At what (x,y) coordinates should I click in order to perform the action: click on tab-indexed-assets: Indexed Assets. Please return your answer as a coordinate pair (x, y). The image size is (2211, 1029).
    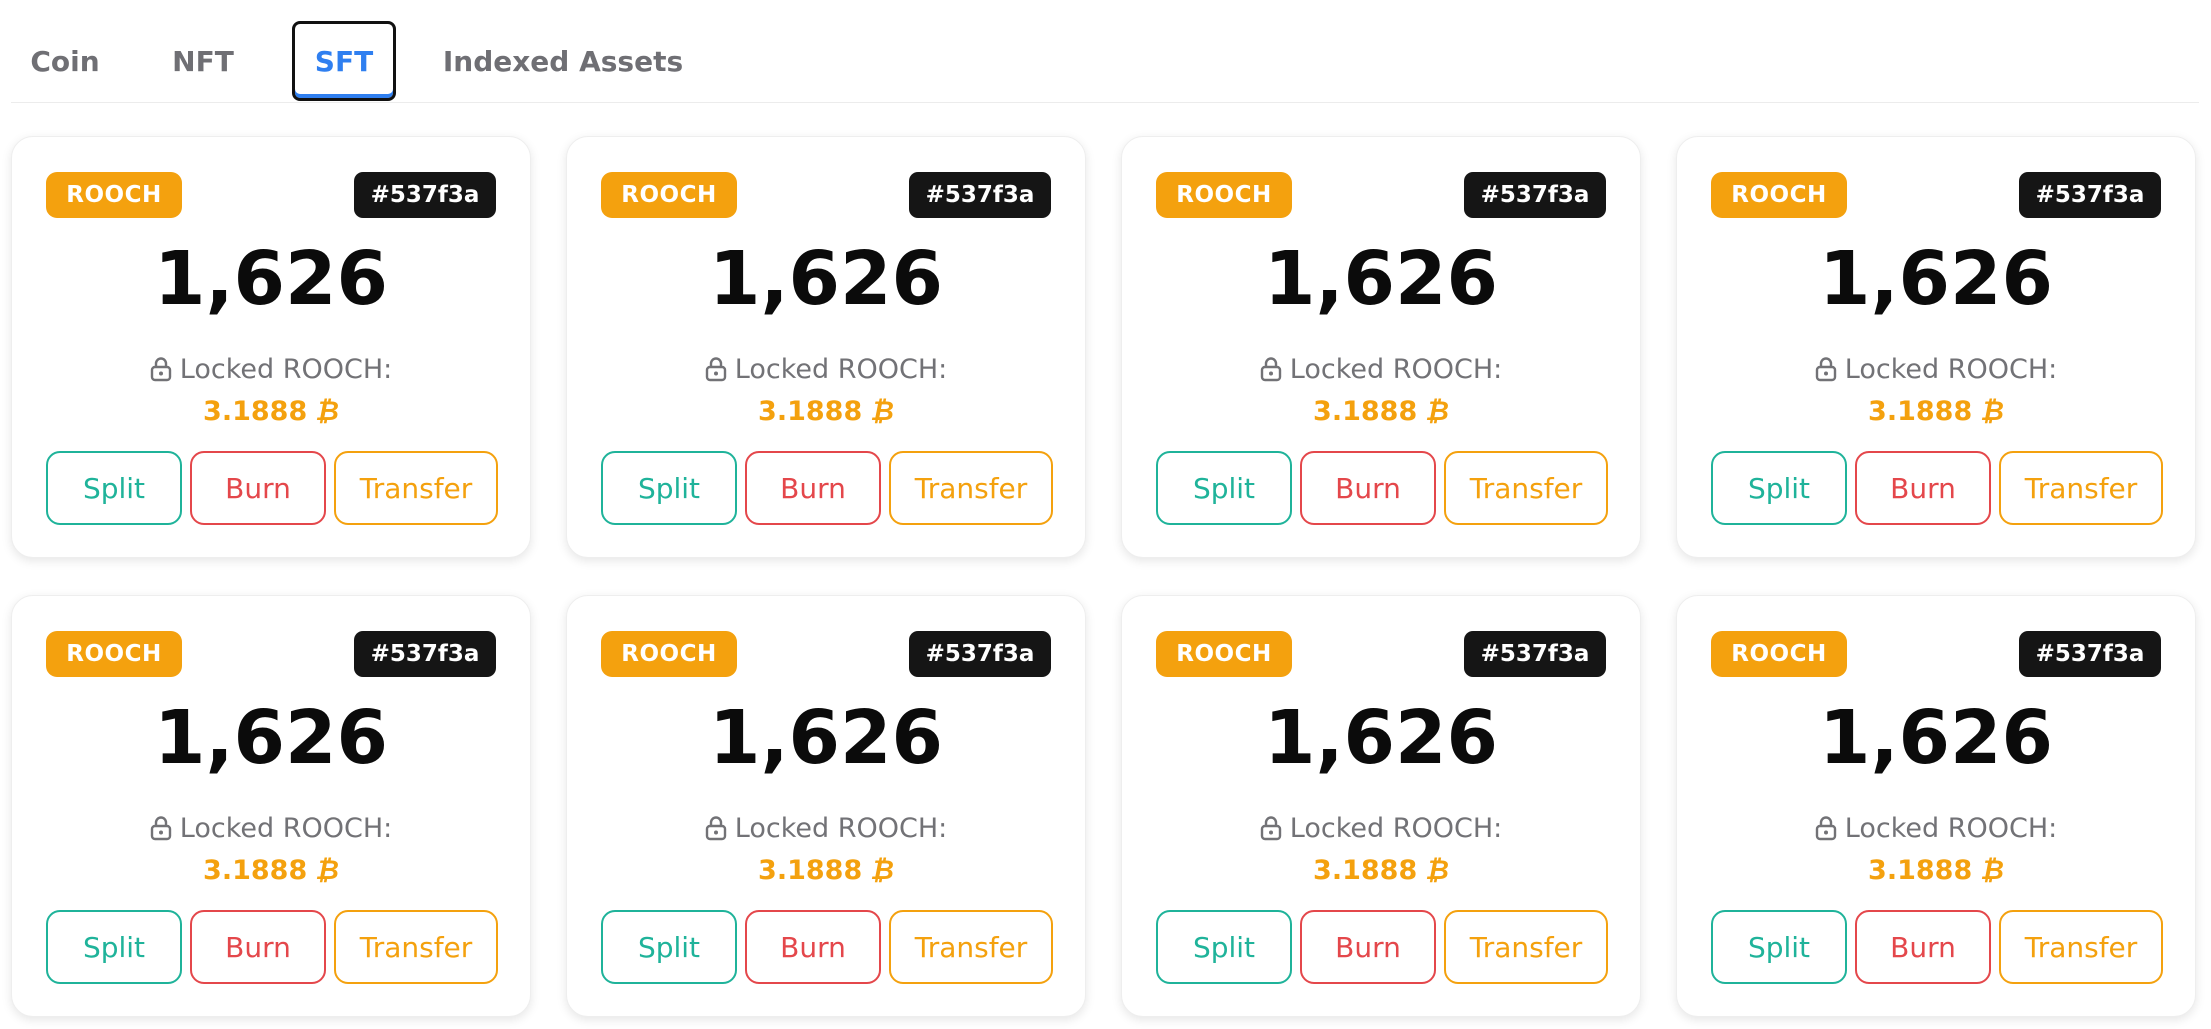
    Looking at the image, I should click on (563, 61).